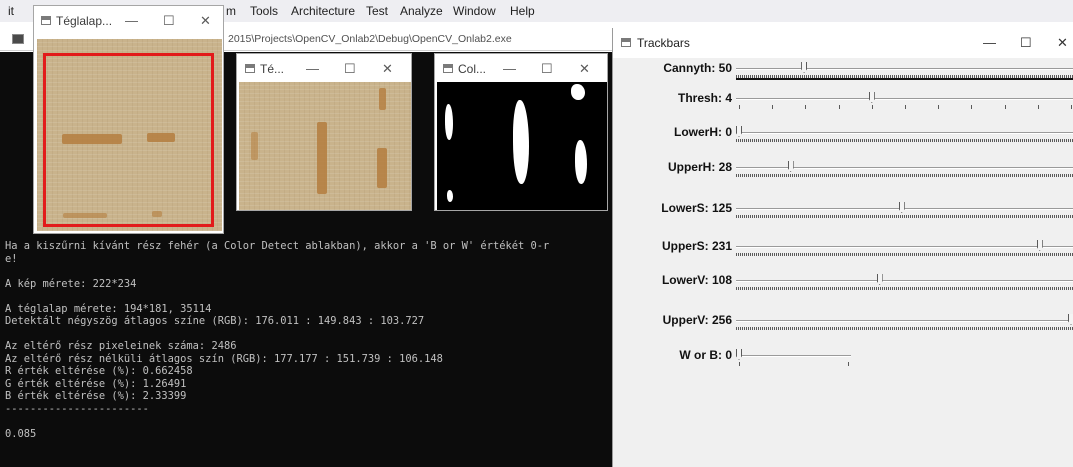 The height and width of the screenshot is (467, 1073). What do you see at coordinates (696, 280) in the screenshot?
I see `trackbar-label: LowerV: 108` at bounding box center [696, 280].